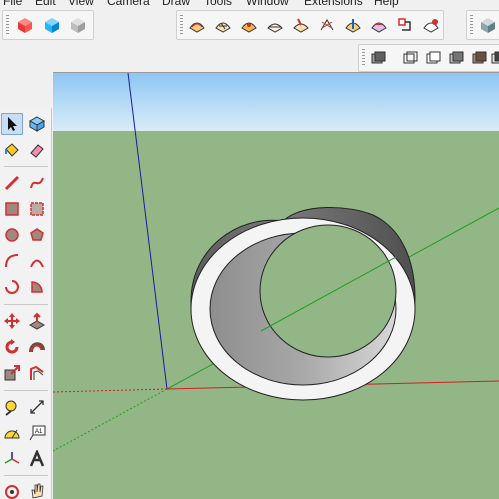  What do you see at coordinates (12, 150) in the screenshot?
I see `paint-bucket-icon` at bounding box center [12, 150].